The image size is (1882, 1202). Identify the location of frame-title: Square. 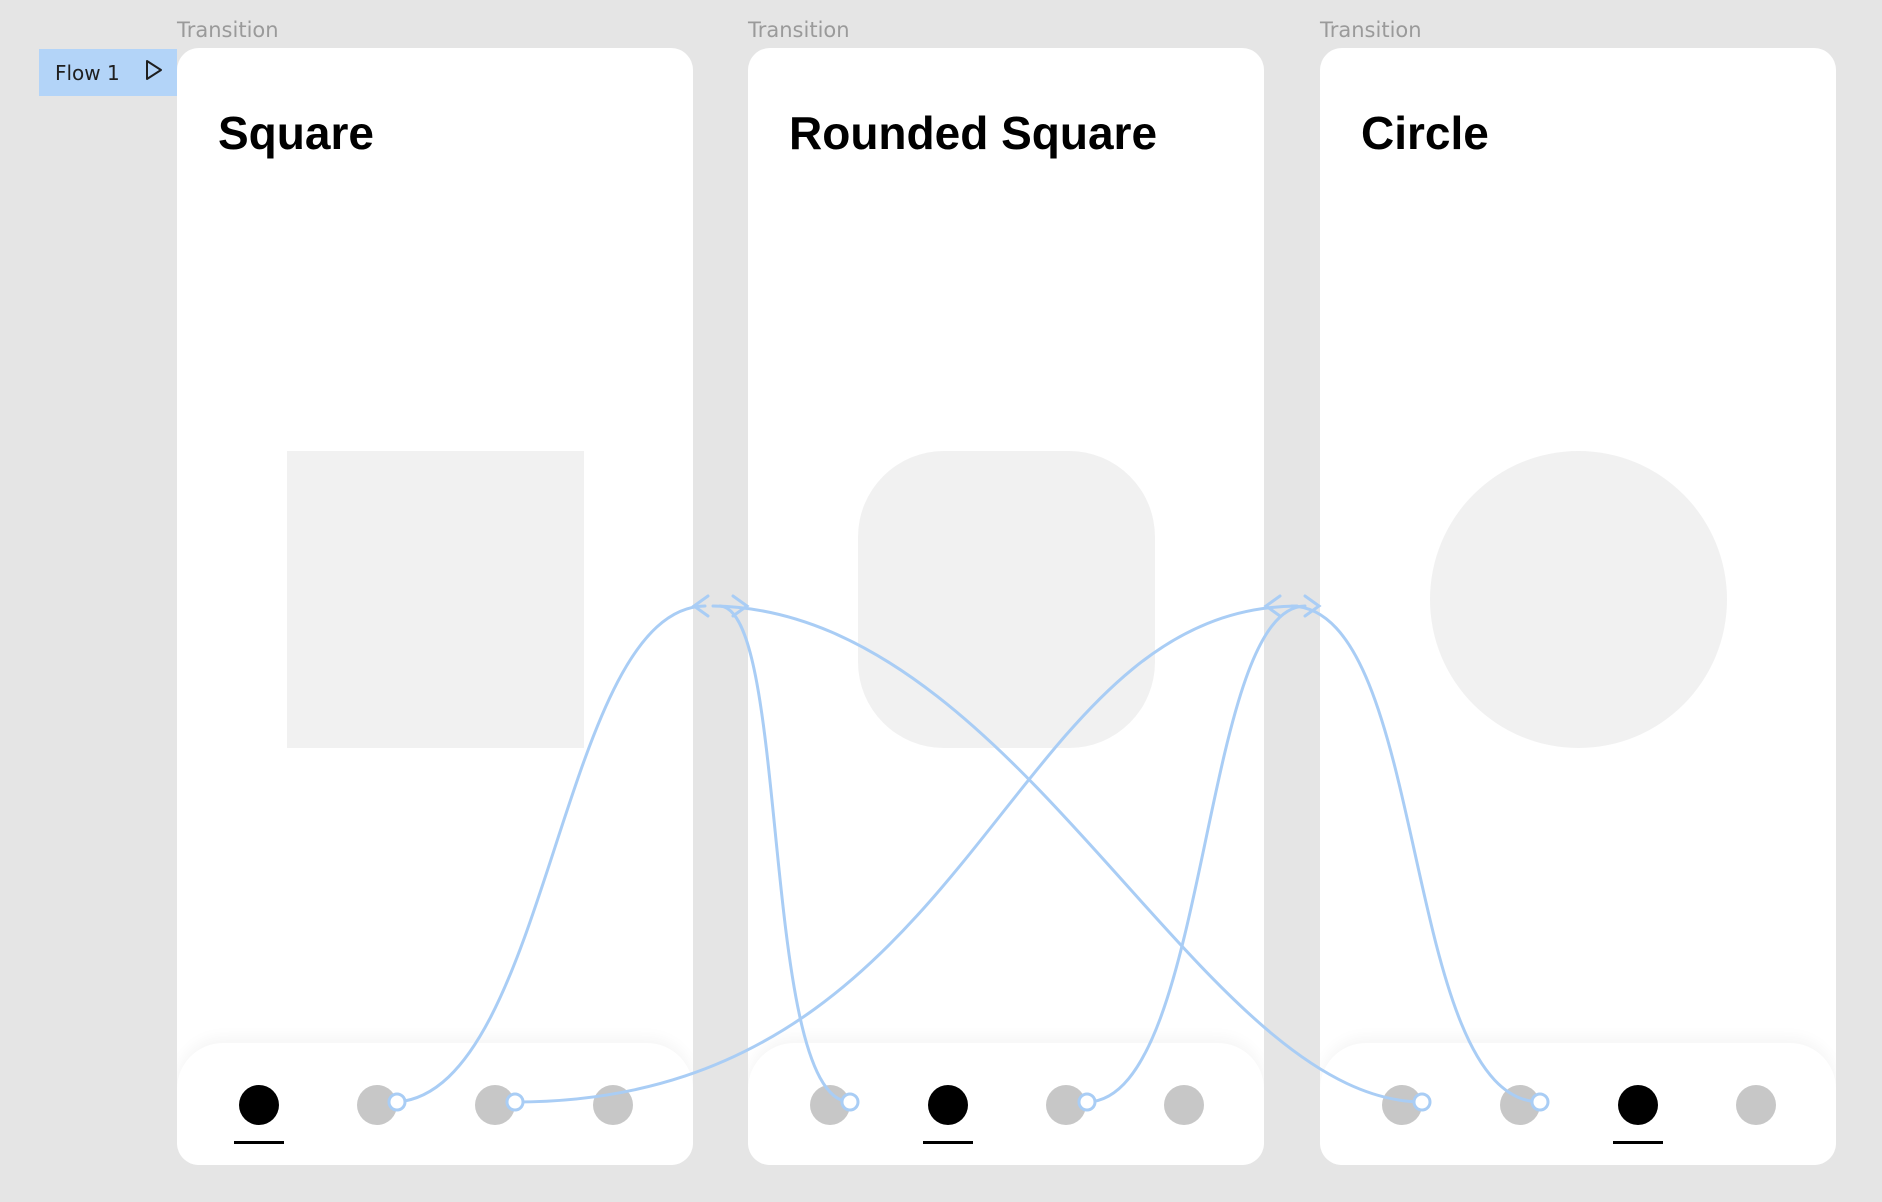
(296, 133).